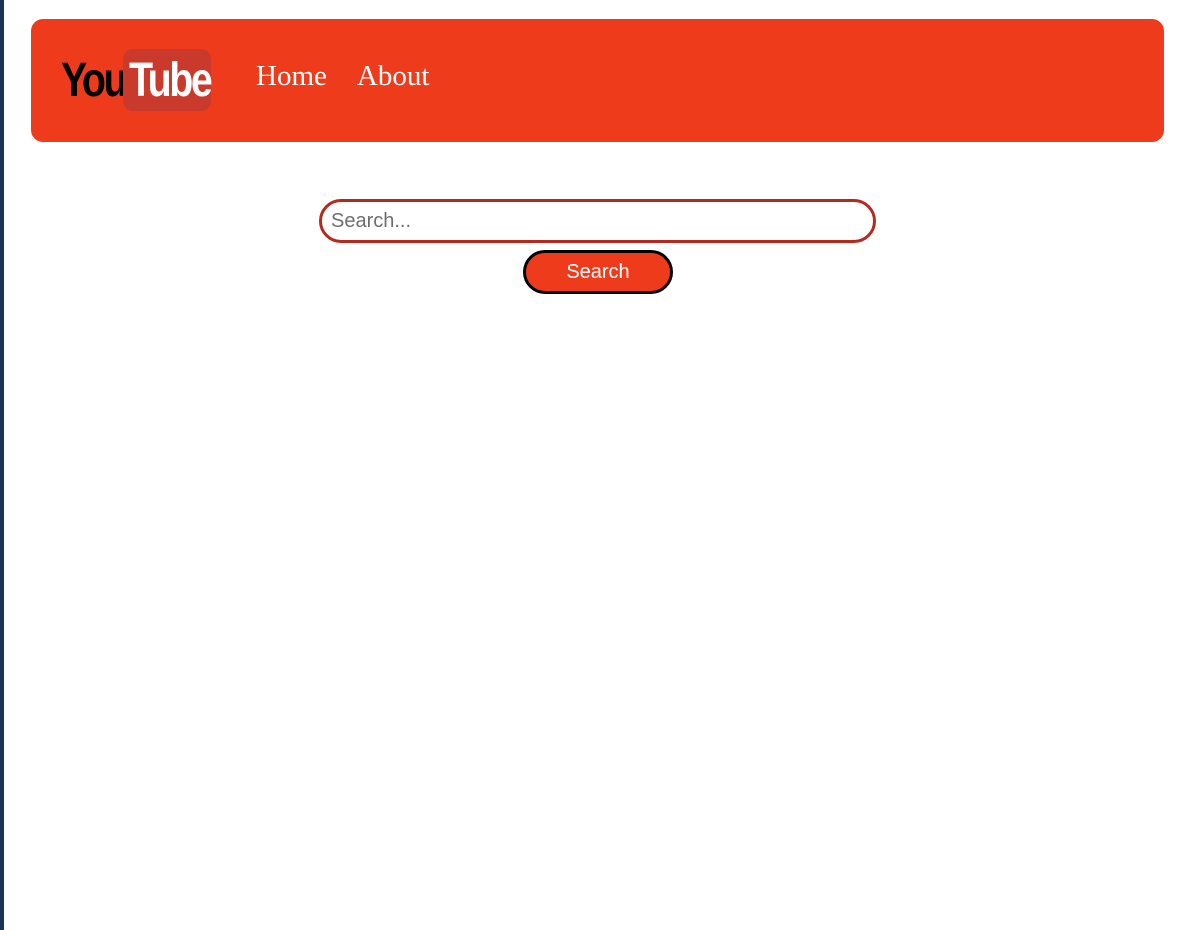 The height and width of the screenshot is (930, 1189). I want to click on logo-word-you: You, so click(94, 80).